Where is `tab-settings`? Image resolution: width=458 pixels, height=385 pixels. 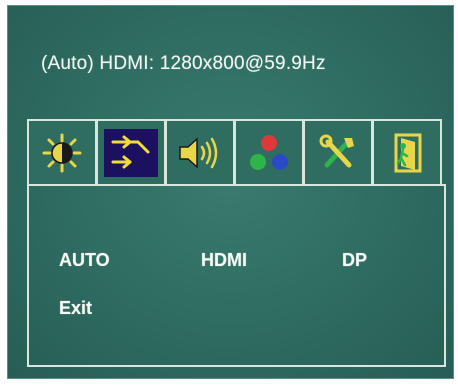 tab-settings is located at coordinates (338, 151).